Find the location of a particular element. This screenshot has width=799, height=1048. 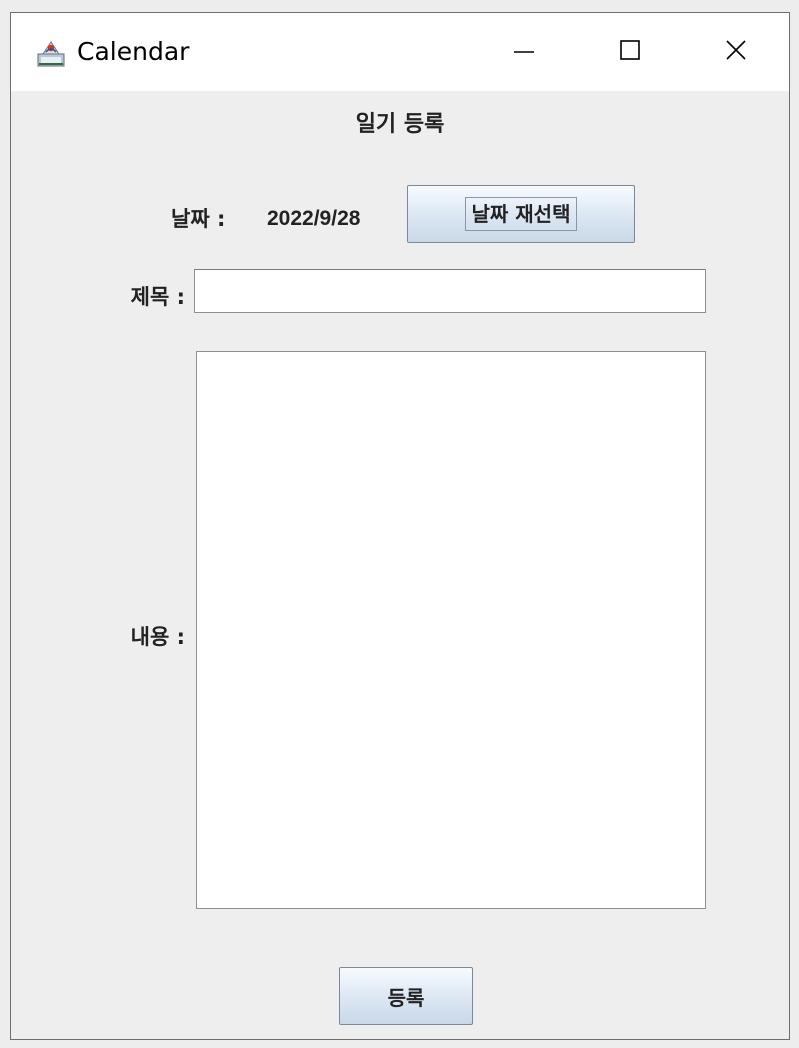

maximize-icon is located at coordinates (630, 52).